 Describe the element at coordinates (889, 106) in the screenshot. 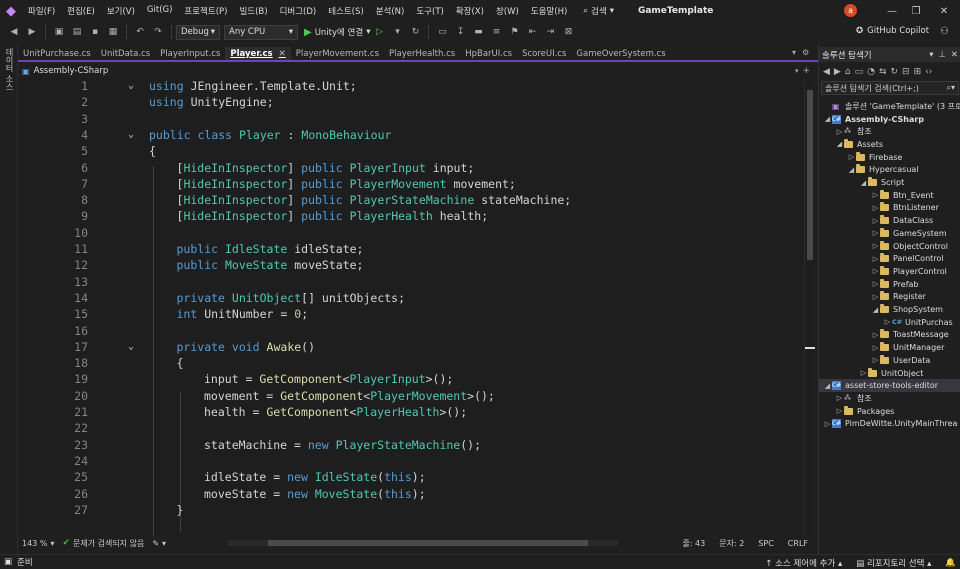

I see `tree-item: ▣ 솔루션 'GameTemplate' (3 프로` at that location.